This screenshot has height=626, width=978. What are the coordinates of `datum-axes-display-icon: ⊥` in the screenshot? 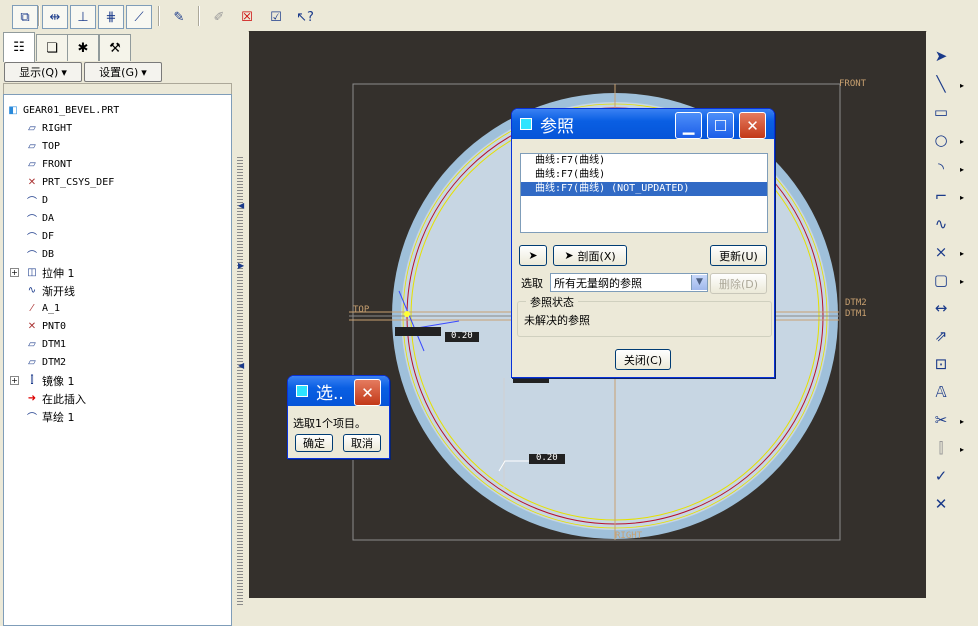 It's located at (83, 17).